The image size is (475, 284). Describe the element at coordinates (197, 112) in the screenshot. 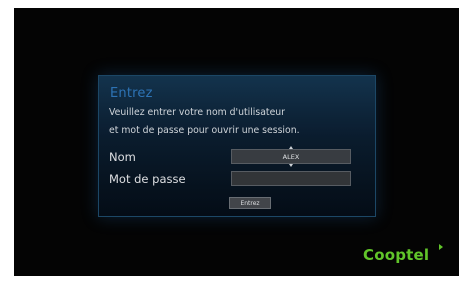

I see `instruction-line-1: Veuillez entrer votre nom d'utilisateur` at that location.